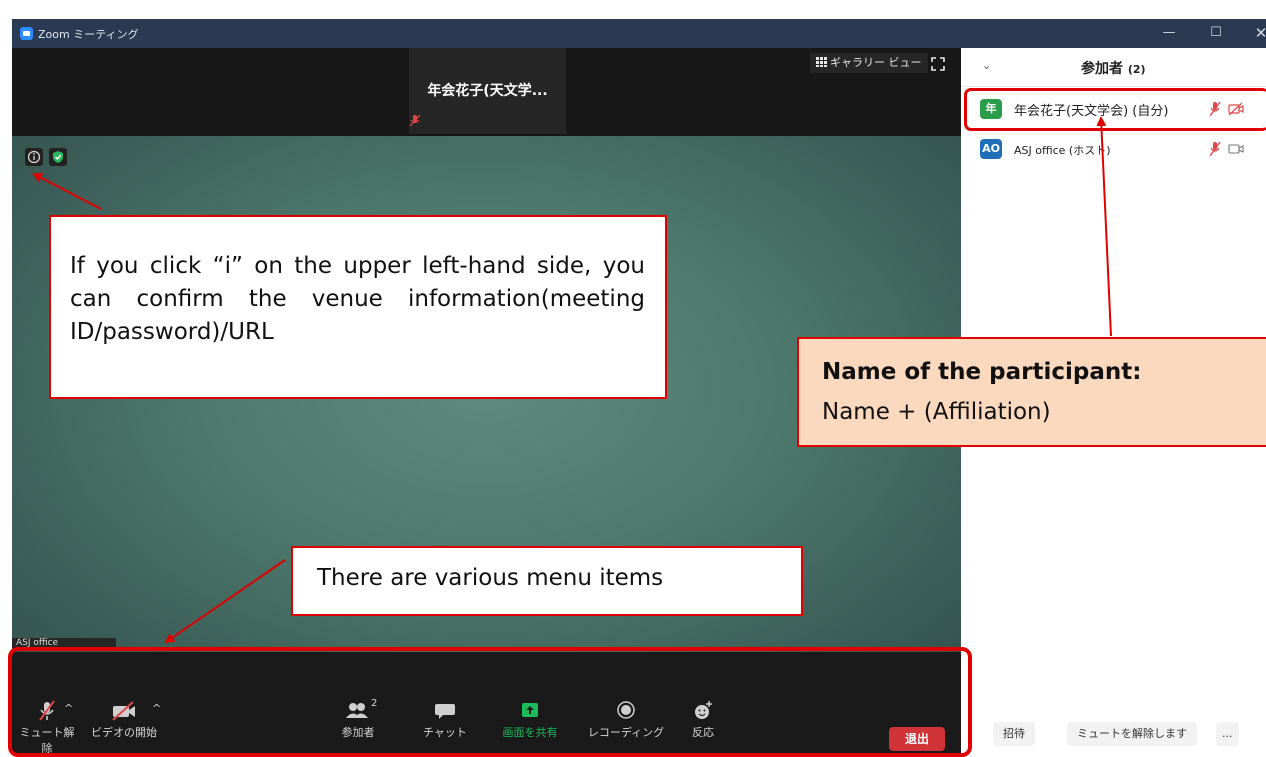 Image resolution: width=1266 pixels, height=757 pixels. I want to click on arrow-to-participant-name, so click(1104, 226).